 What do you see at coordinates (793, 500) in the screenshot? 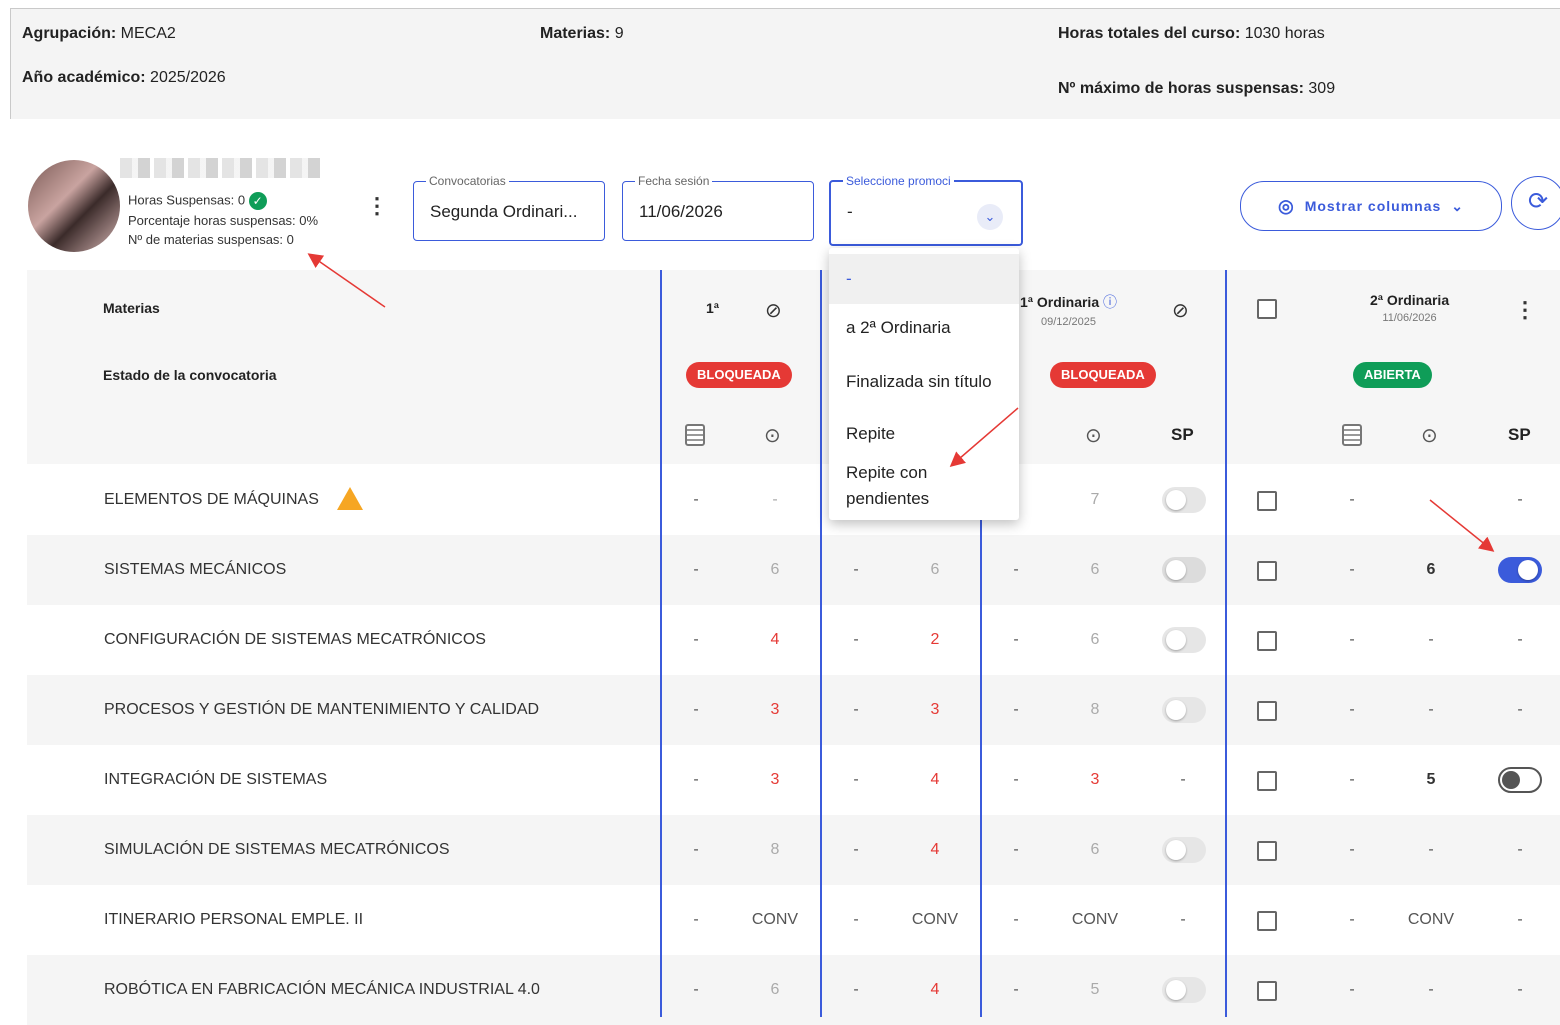
I see `table-row: ELEMENTOS DE MÁQUINAS - - 7 - -` at bounding box center [793, 500].